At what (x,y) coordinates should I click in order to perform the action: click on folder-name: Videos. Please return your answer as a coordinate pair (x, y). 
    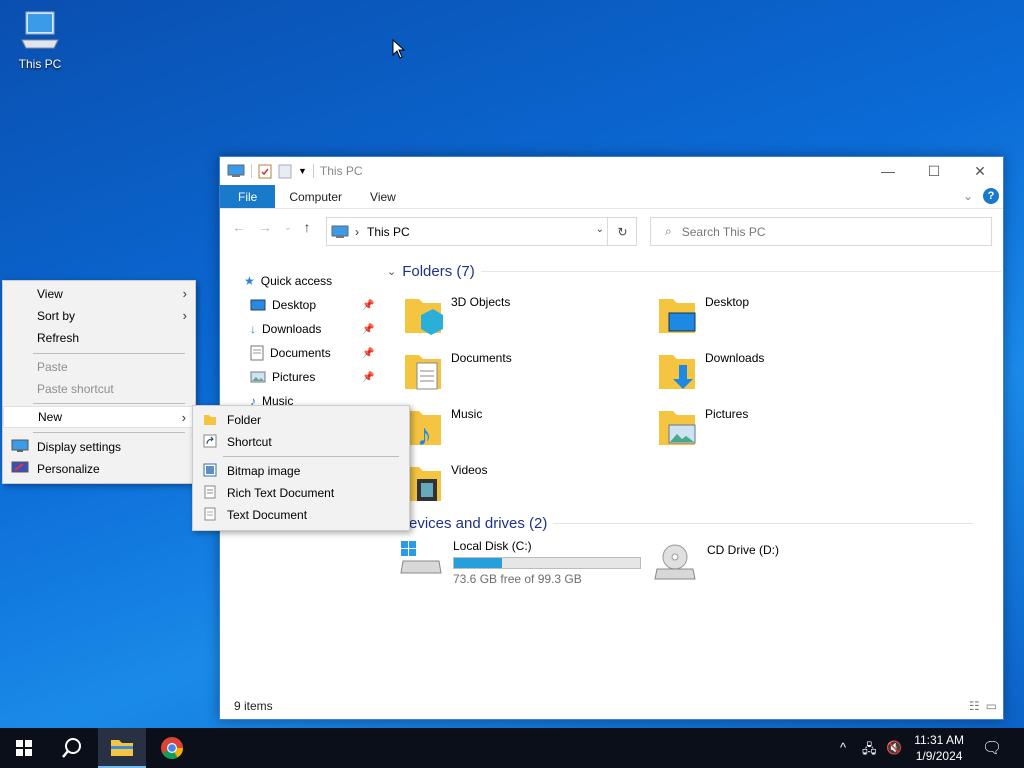
    Looking at the image, I should click on (469, 470).